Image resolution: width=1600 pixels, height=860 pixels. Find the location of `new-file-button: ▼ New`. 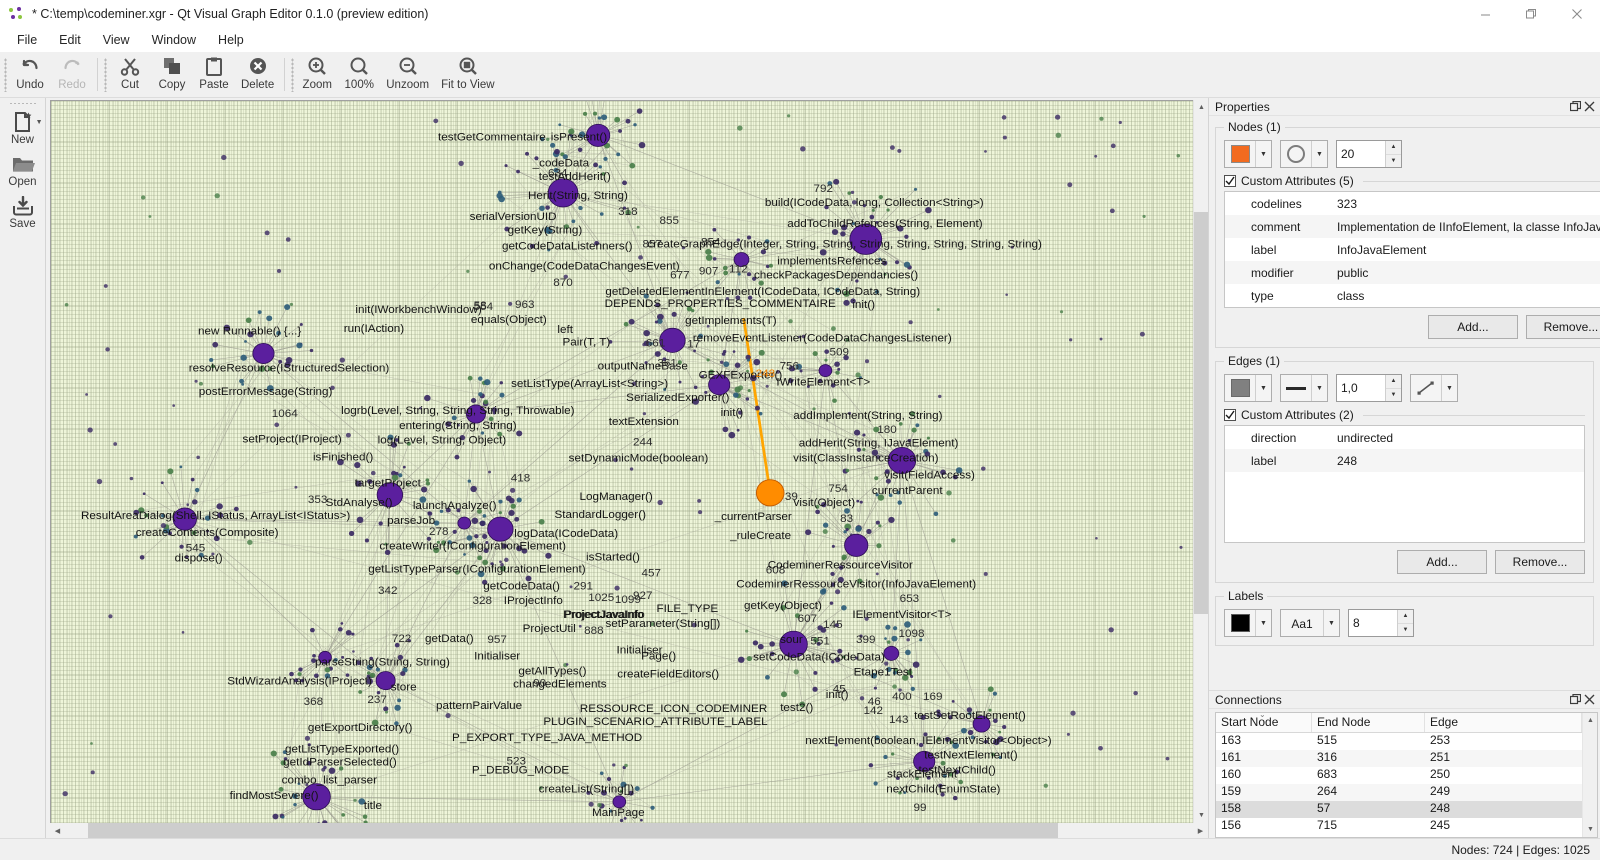

new-file-button: ▼ New is located at coordinates (23, 128).